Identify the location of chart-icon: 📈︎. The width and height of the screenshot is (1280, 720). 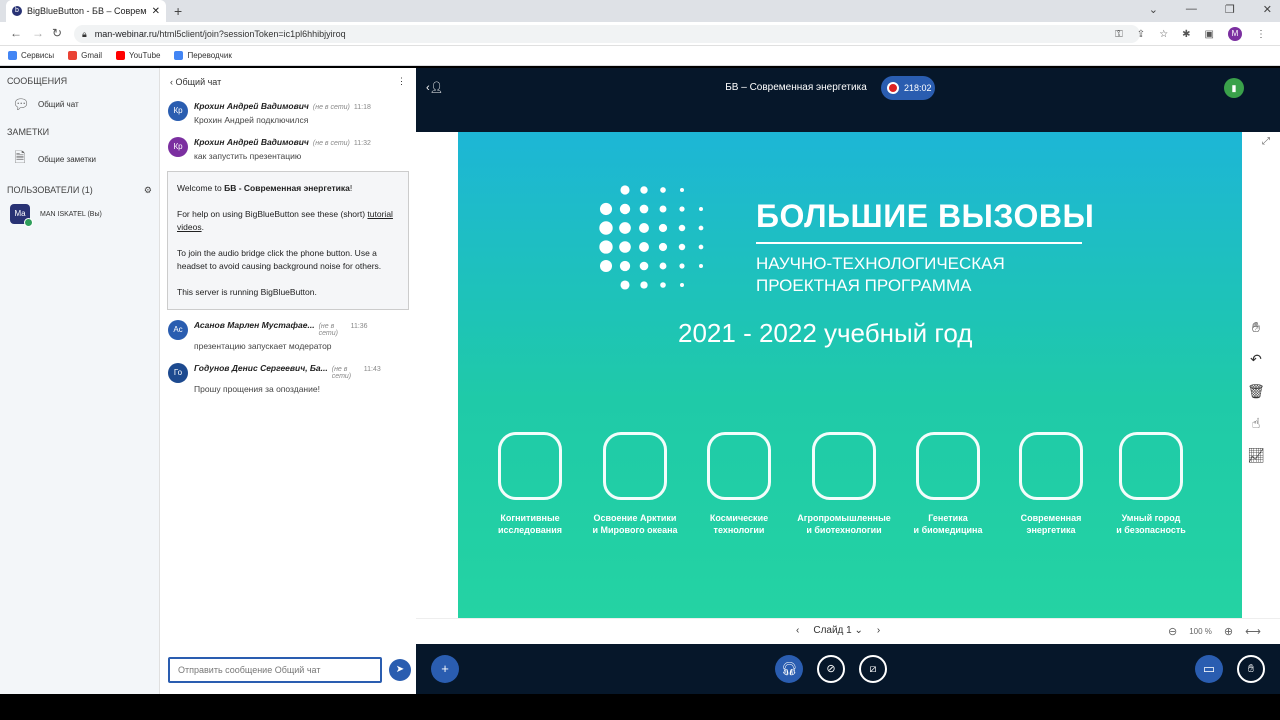
(1256, 455).